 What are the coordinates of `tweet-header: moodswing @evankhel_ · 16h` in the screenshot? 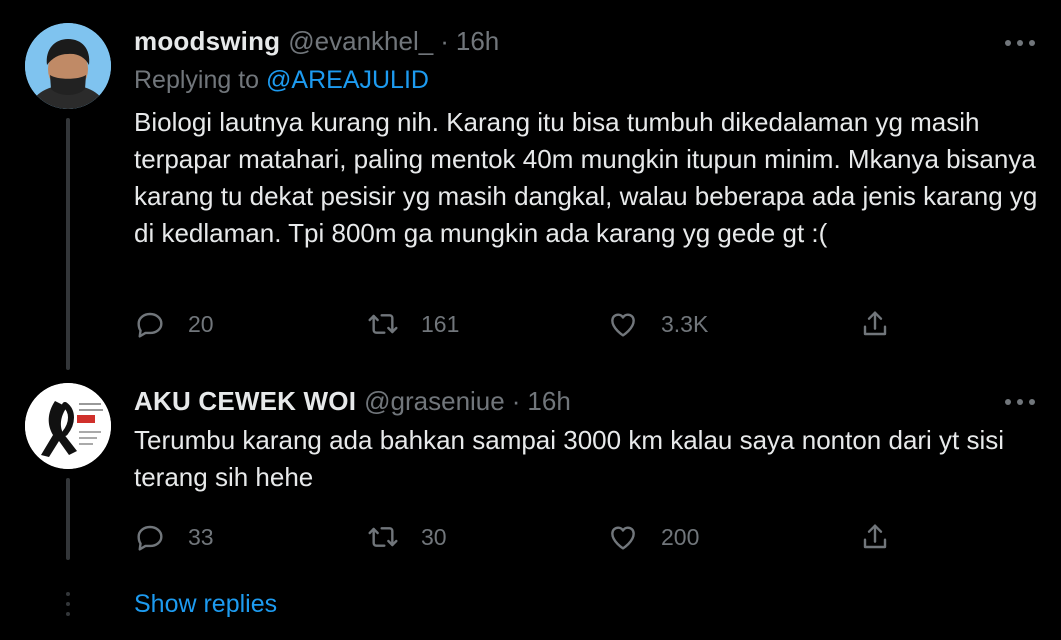 It's located at (316, 41).